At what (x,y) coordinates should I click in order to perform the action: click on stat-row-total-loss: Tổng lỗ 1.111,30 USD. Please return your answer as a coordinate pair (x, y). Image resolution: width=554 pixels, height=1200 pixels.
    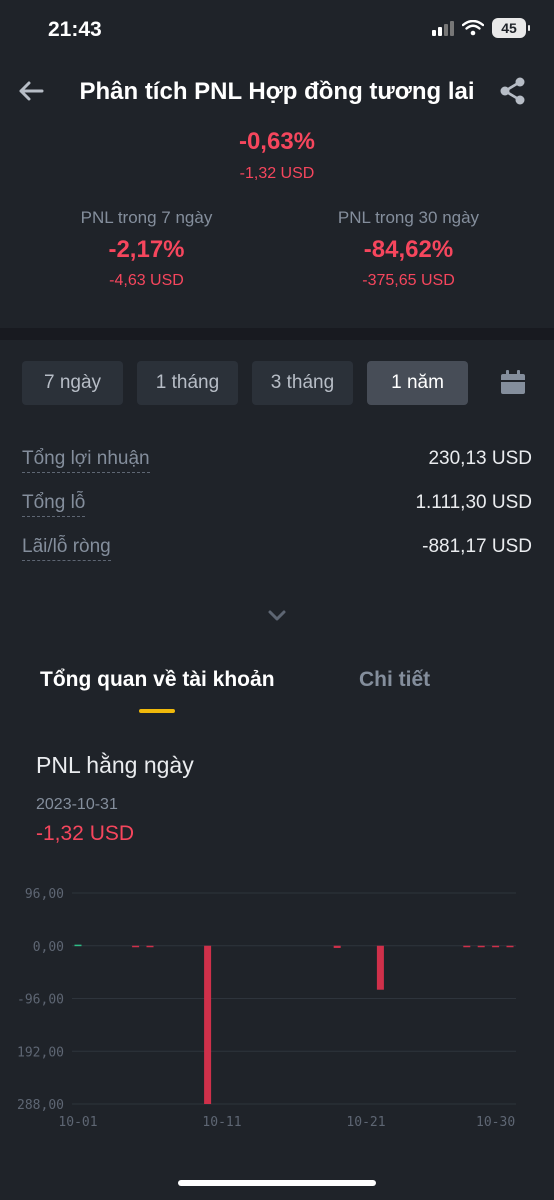
    Looking at the image, I should click on (277, 504).